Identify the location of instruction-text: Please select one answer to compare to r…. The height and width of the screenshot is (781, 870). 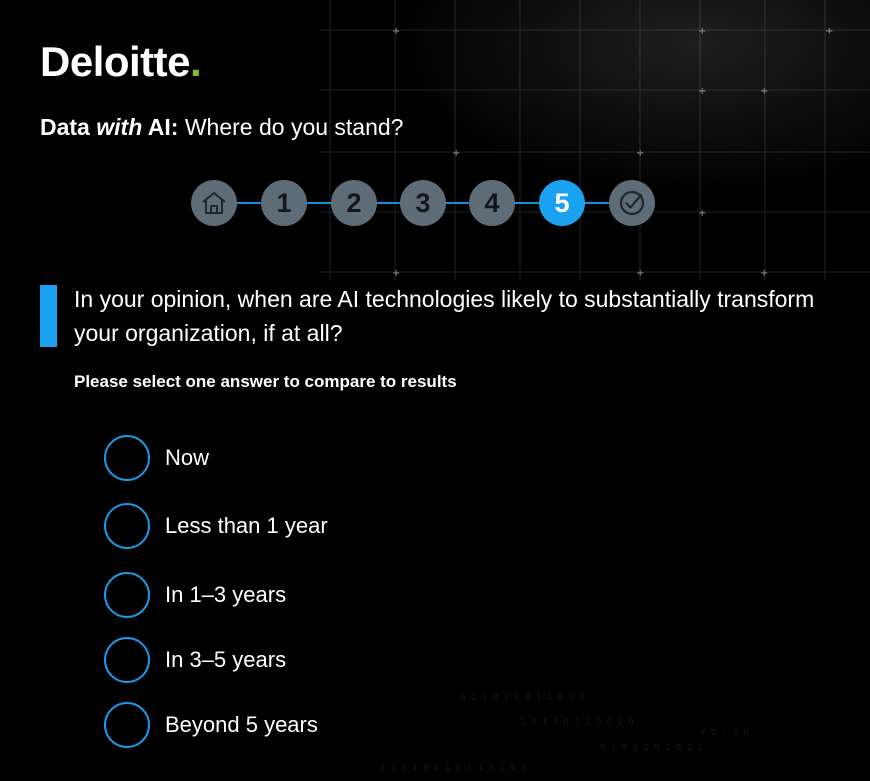
(265, 381).